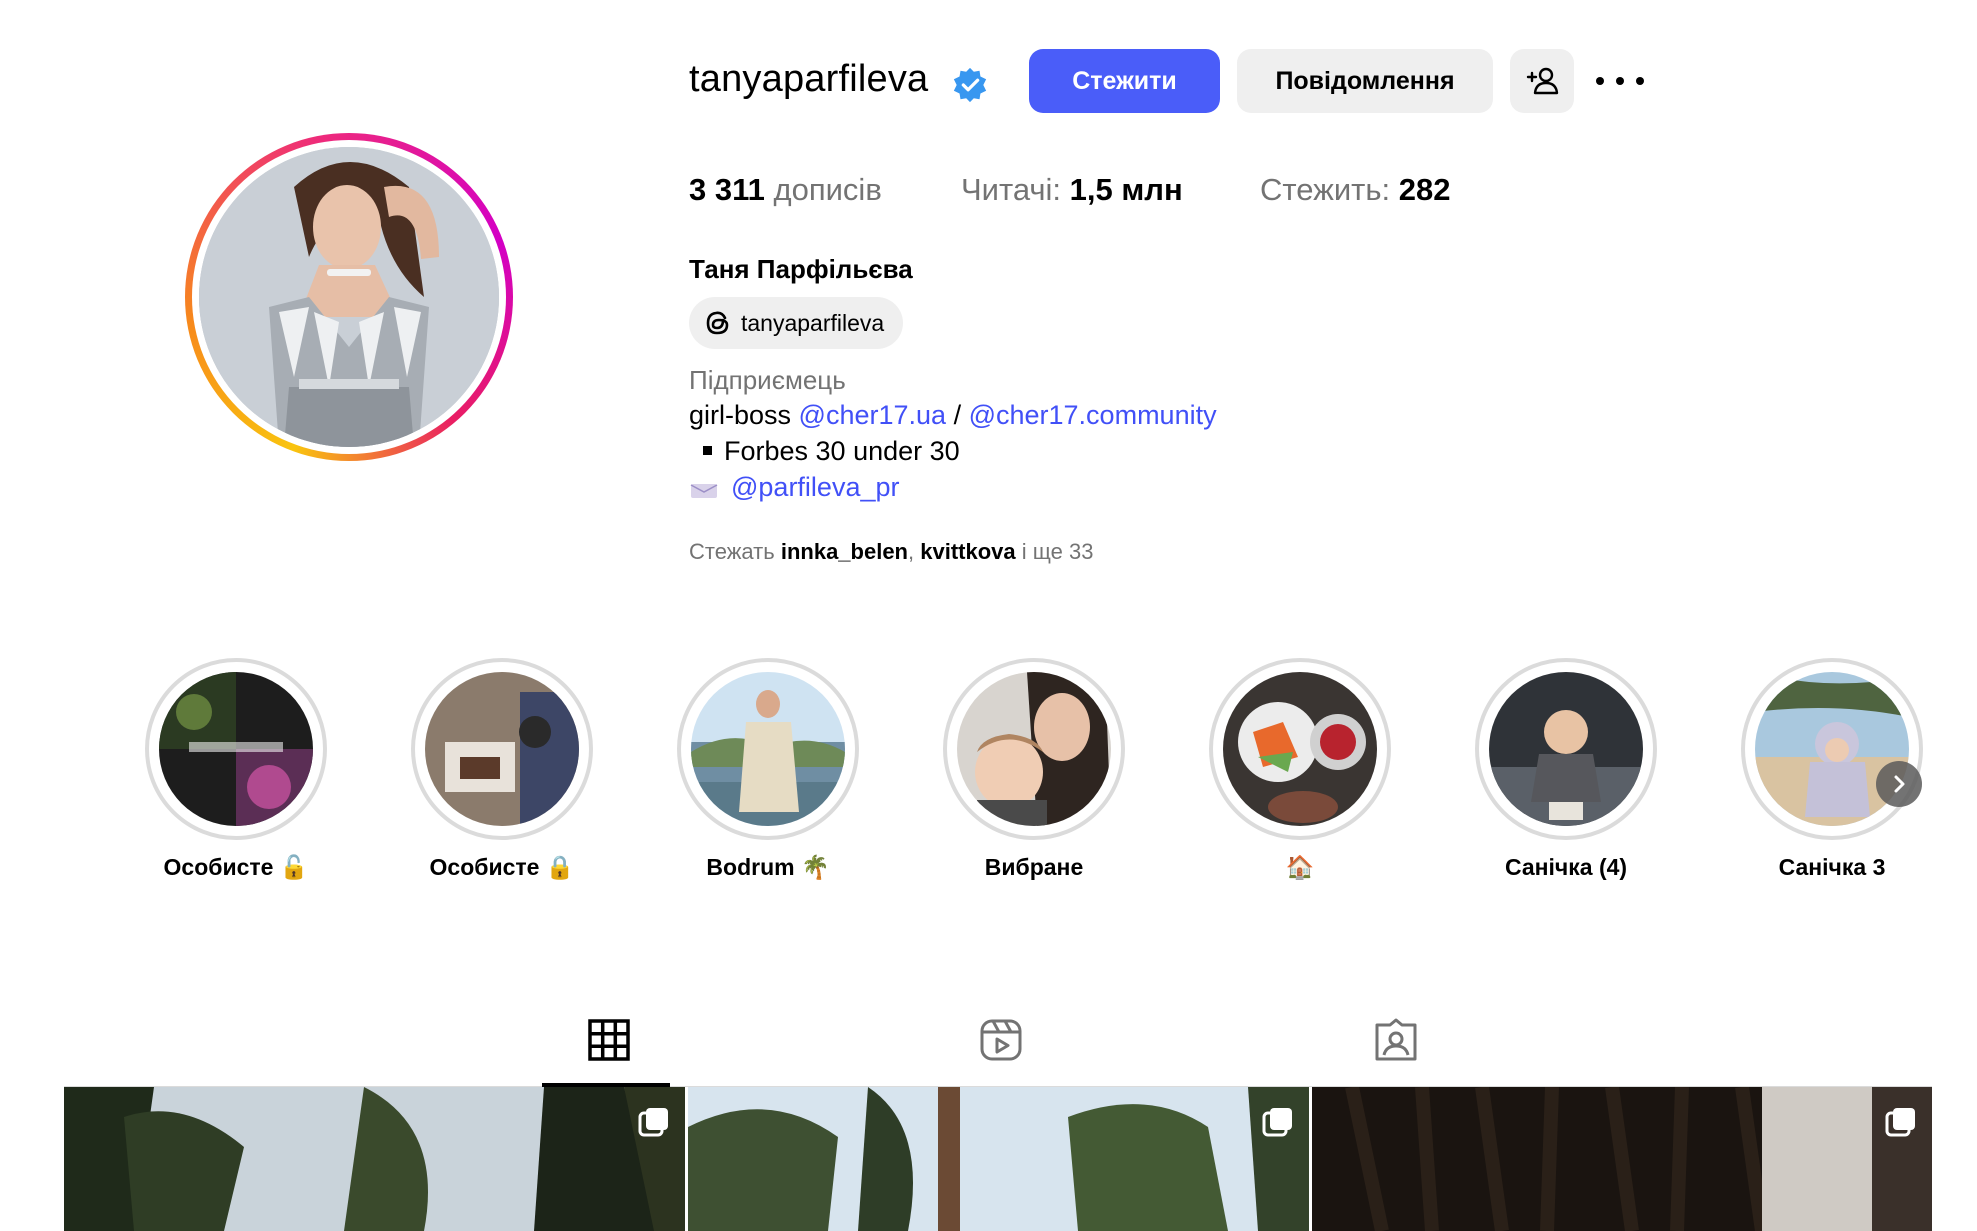 The image size is (1977, 1231). I want to click on add-user-icon, so click(1542, 81).